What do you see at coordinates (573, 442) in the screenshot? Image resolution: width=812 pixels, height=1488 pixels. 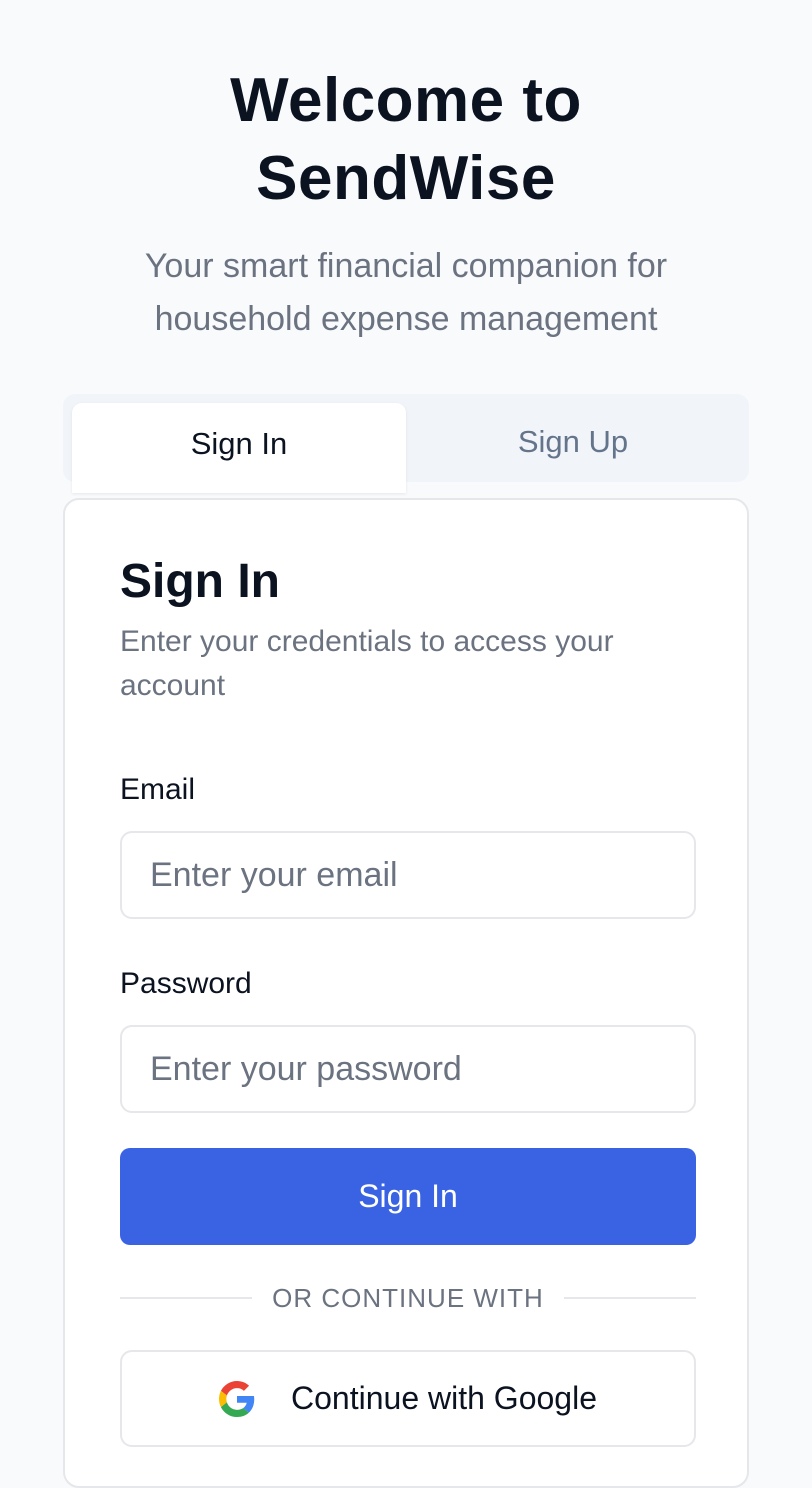 I see `tab-sign-up: Sign Up` at bounding box center [573, 442].